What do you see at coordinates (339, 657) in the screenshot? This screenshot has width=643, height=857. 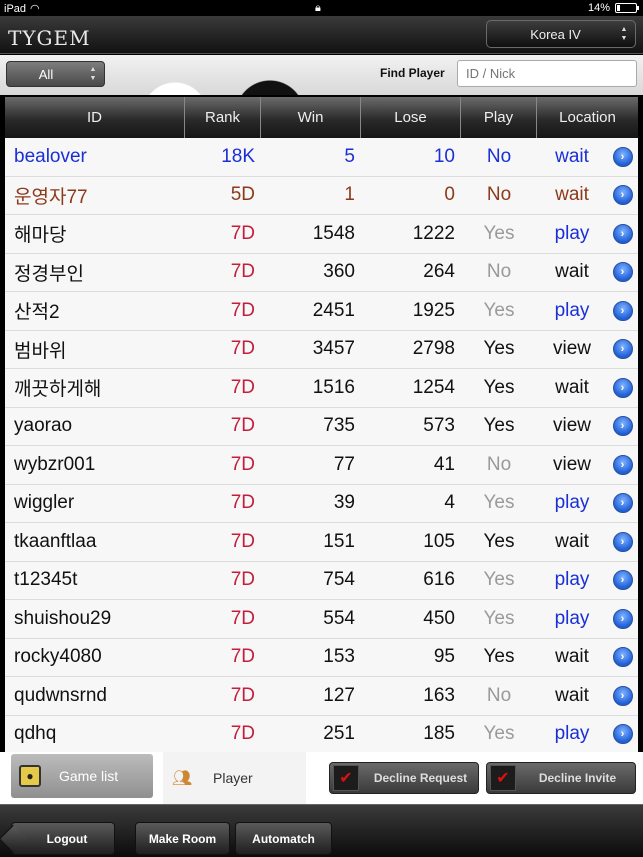 I see `player-wins: 153` at bounding box center [339, 657].